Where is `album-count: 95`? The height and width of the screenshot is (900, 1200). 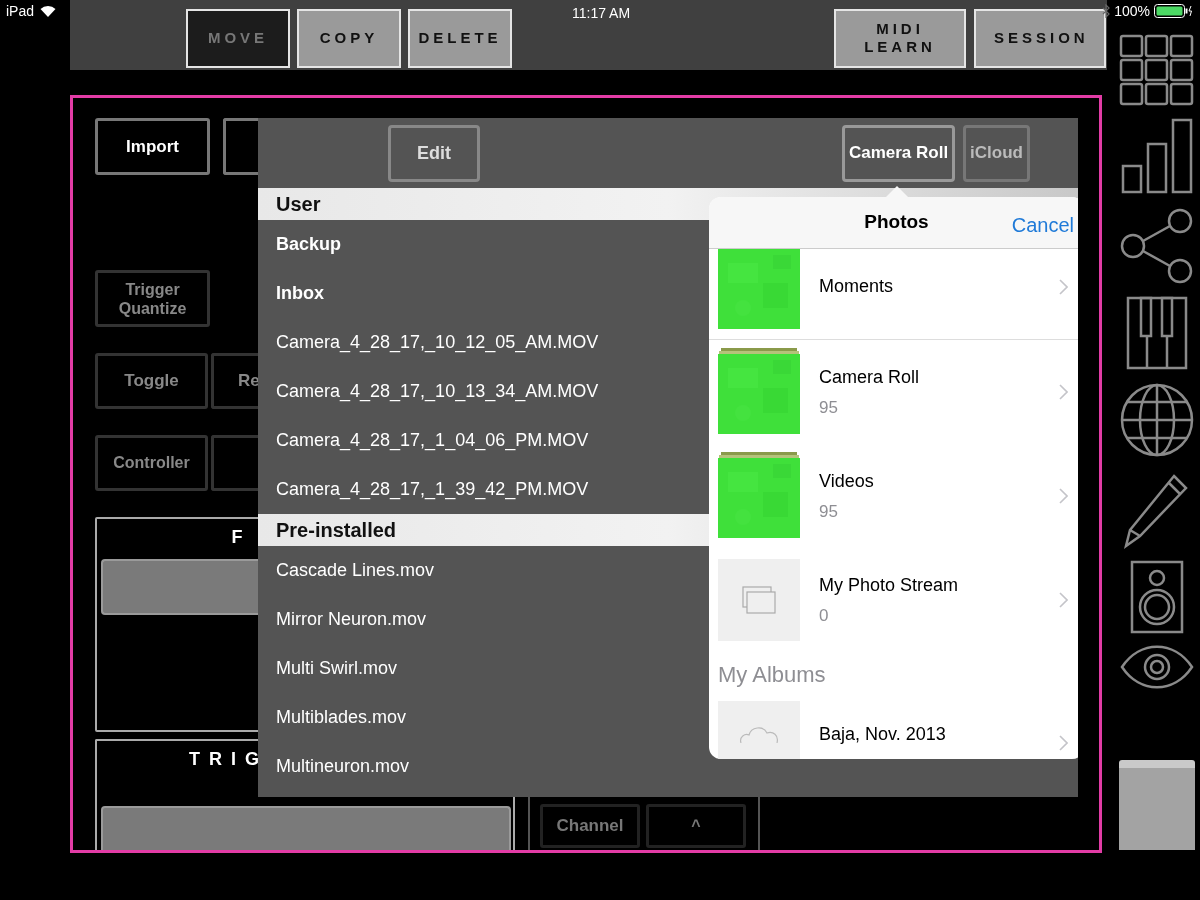
album-count: 95 is located at coordinates (829, 407).